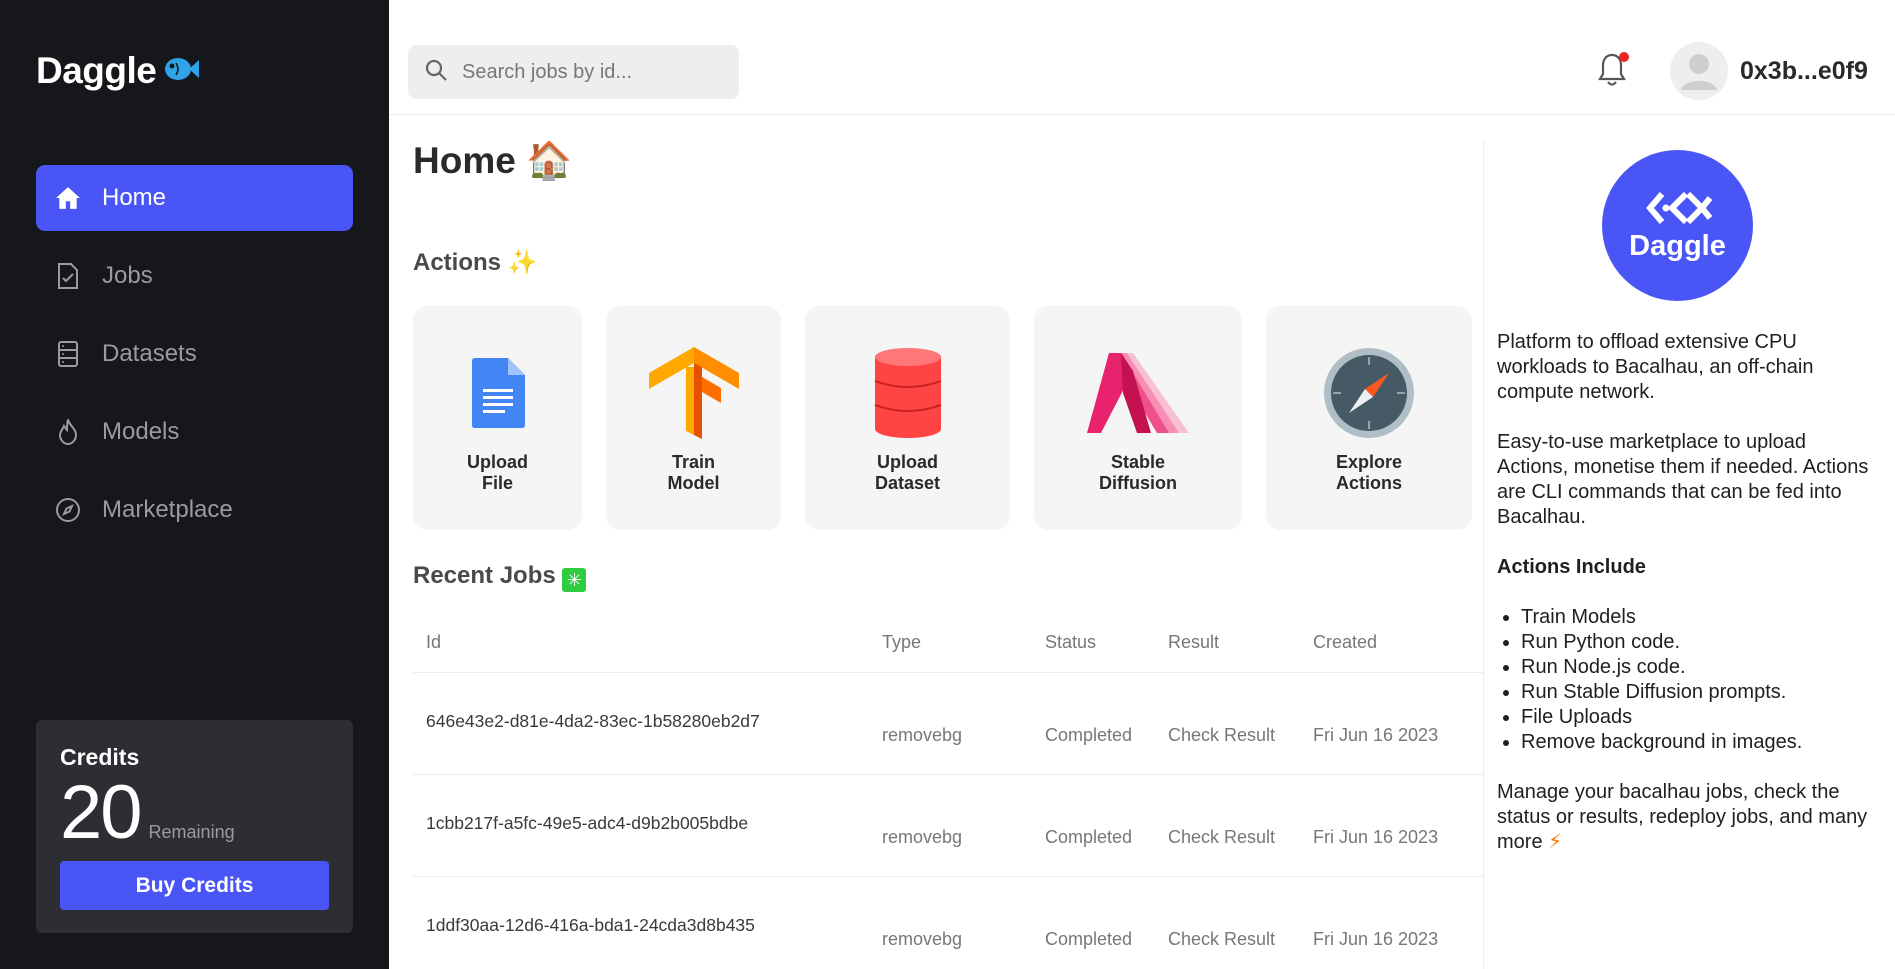 The width and height of the screenshot is (1895, 969). I want to click on user-menu: 0x3b...e0f9, so click(1769, 71).